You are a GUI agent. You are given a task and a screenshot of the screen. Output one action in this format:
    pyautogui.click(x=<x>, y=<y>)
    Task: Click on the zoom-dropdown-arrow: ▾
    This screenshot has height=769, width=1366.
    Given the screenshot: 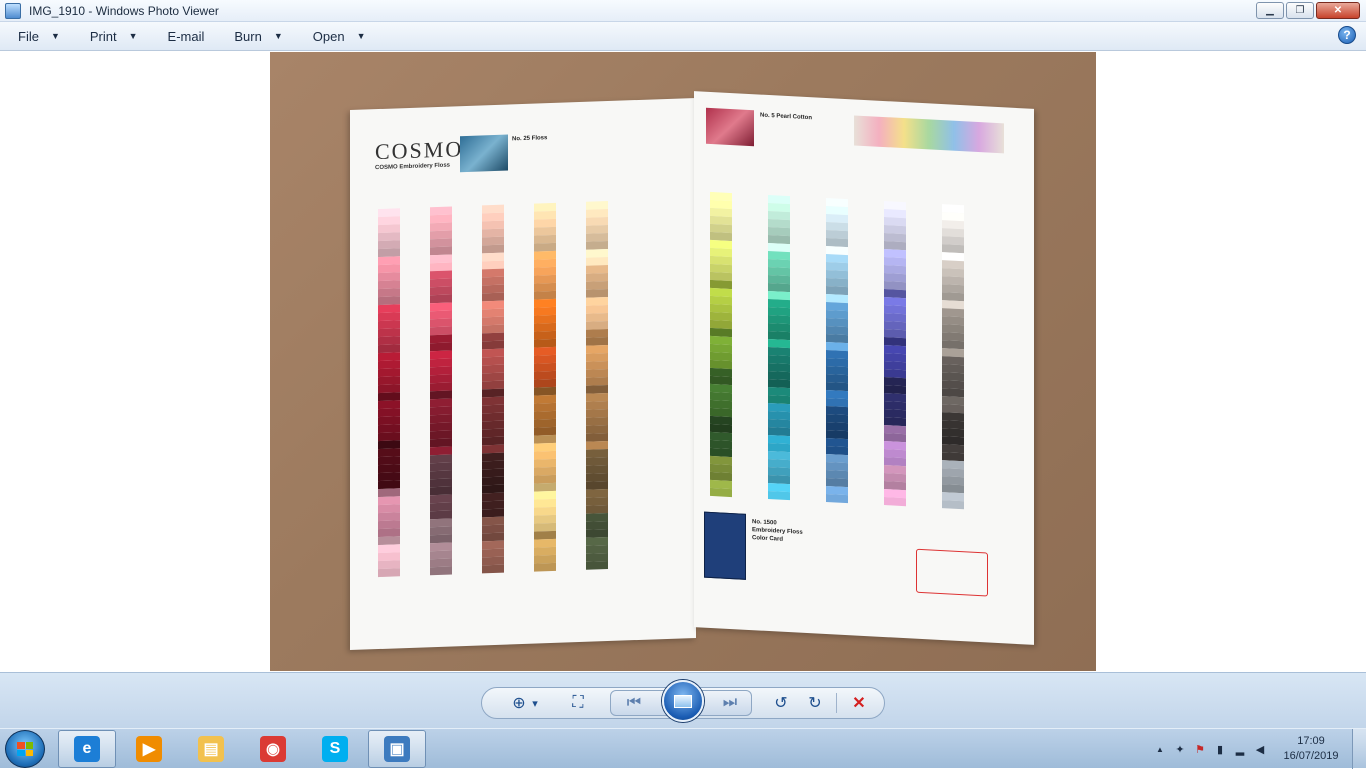 What is the action you would take?
    pyautogui.click(x=535, y=703)
    